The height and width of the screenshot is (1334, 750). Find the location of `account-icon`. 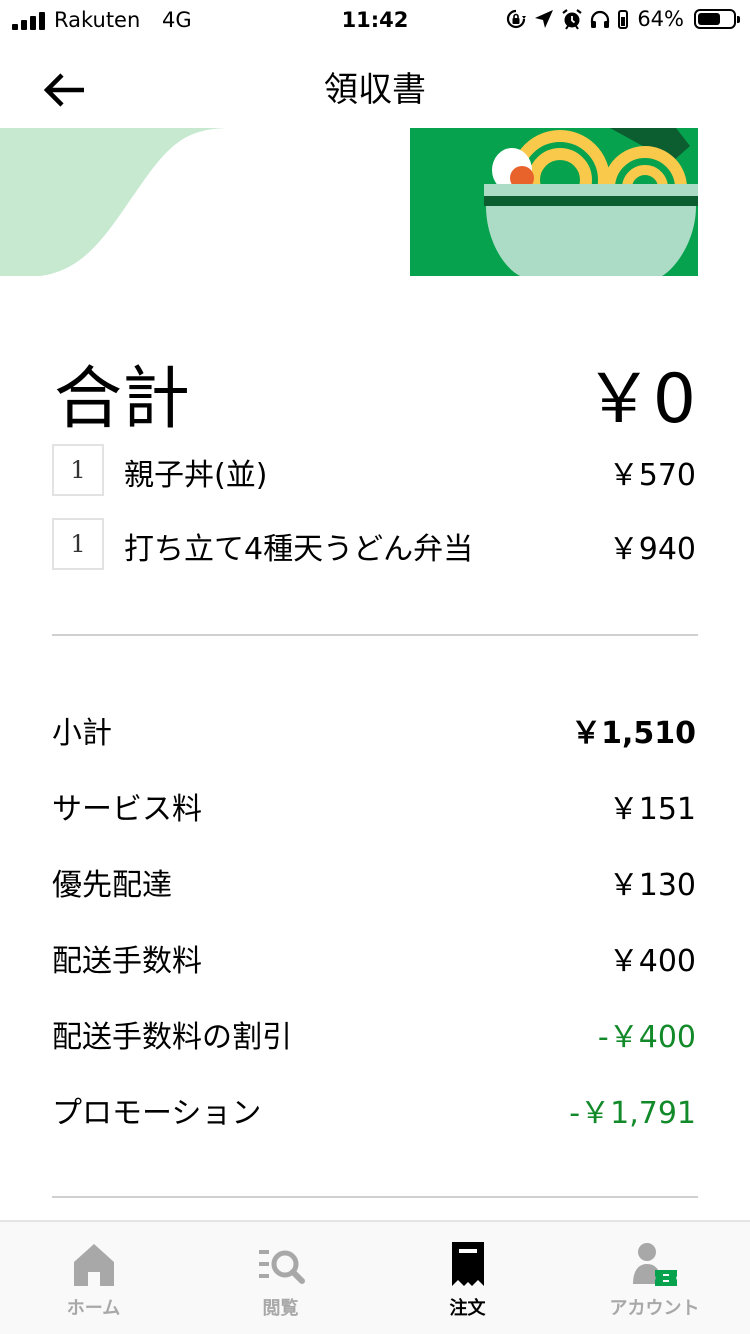

account-icon is located at coordinates (654, 1264).